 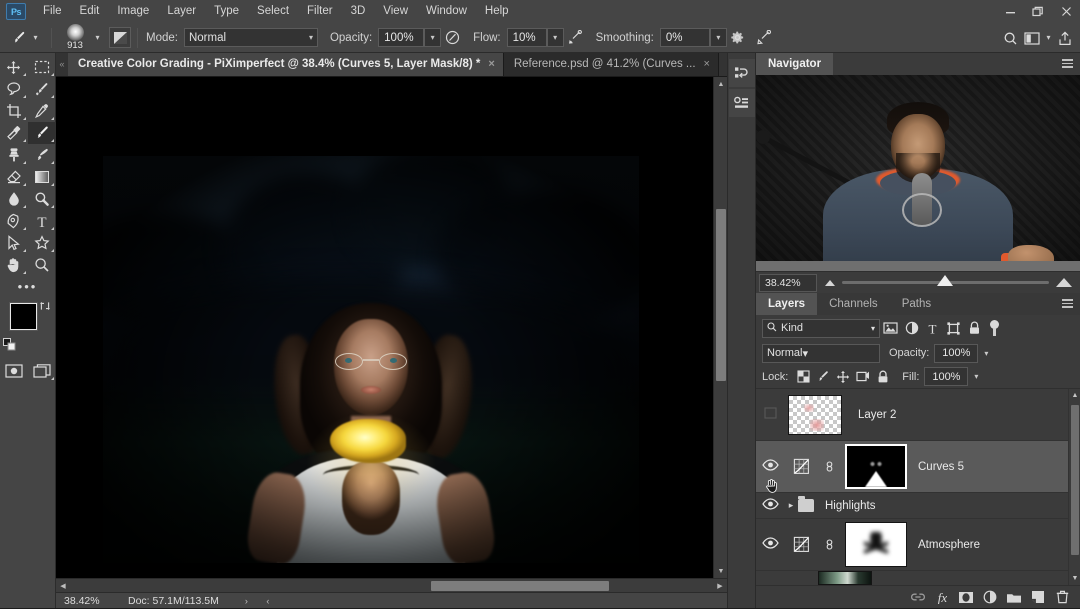 What do you see at coordinates (918, 173) in the screenshot?
I see `navigator-preview` at bounding box center [918, 173].